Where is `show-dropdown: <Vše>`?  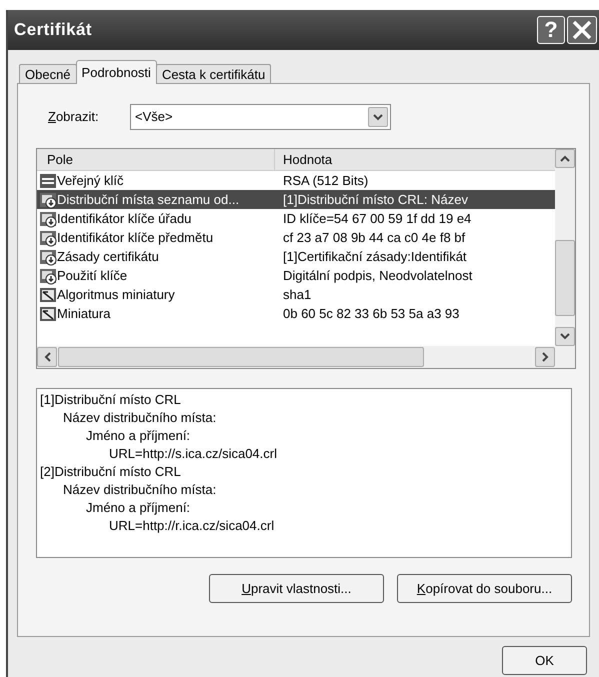
show-dropdown: <Vše> is located at coordinates (260, 117).